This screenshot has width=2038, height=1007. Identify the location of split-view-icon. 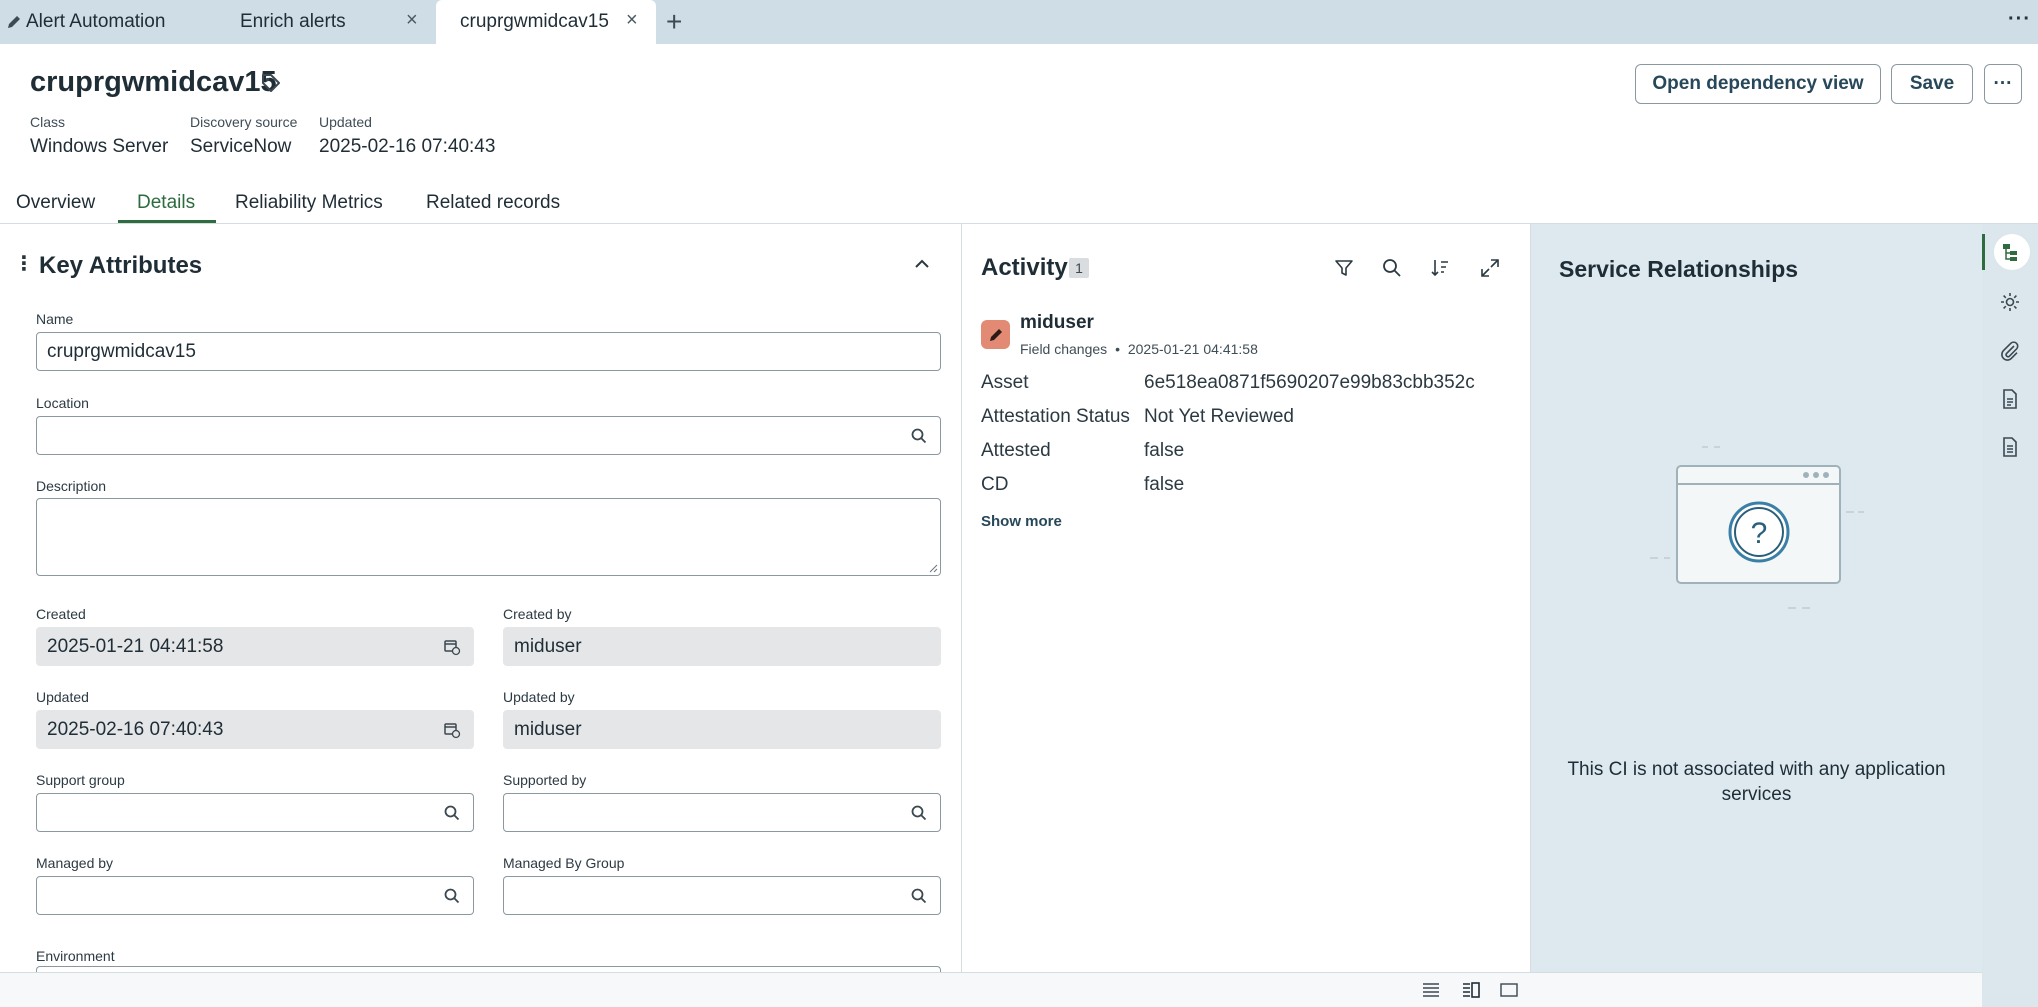
(1471, 990).